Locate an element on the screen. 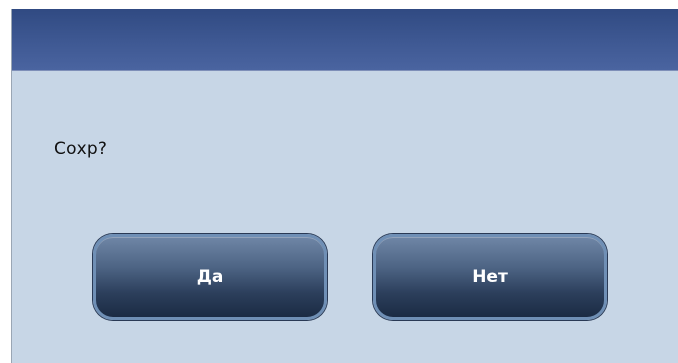  yes-button: Да is located at coordinates (210, 277).